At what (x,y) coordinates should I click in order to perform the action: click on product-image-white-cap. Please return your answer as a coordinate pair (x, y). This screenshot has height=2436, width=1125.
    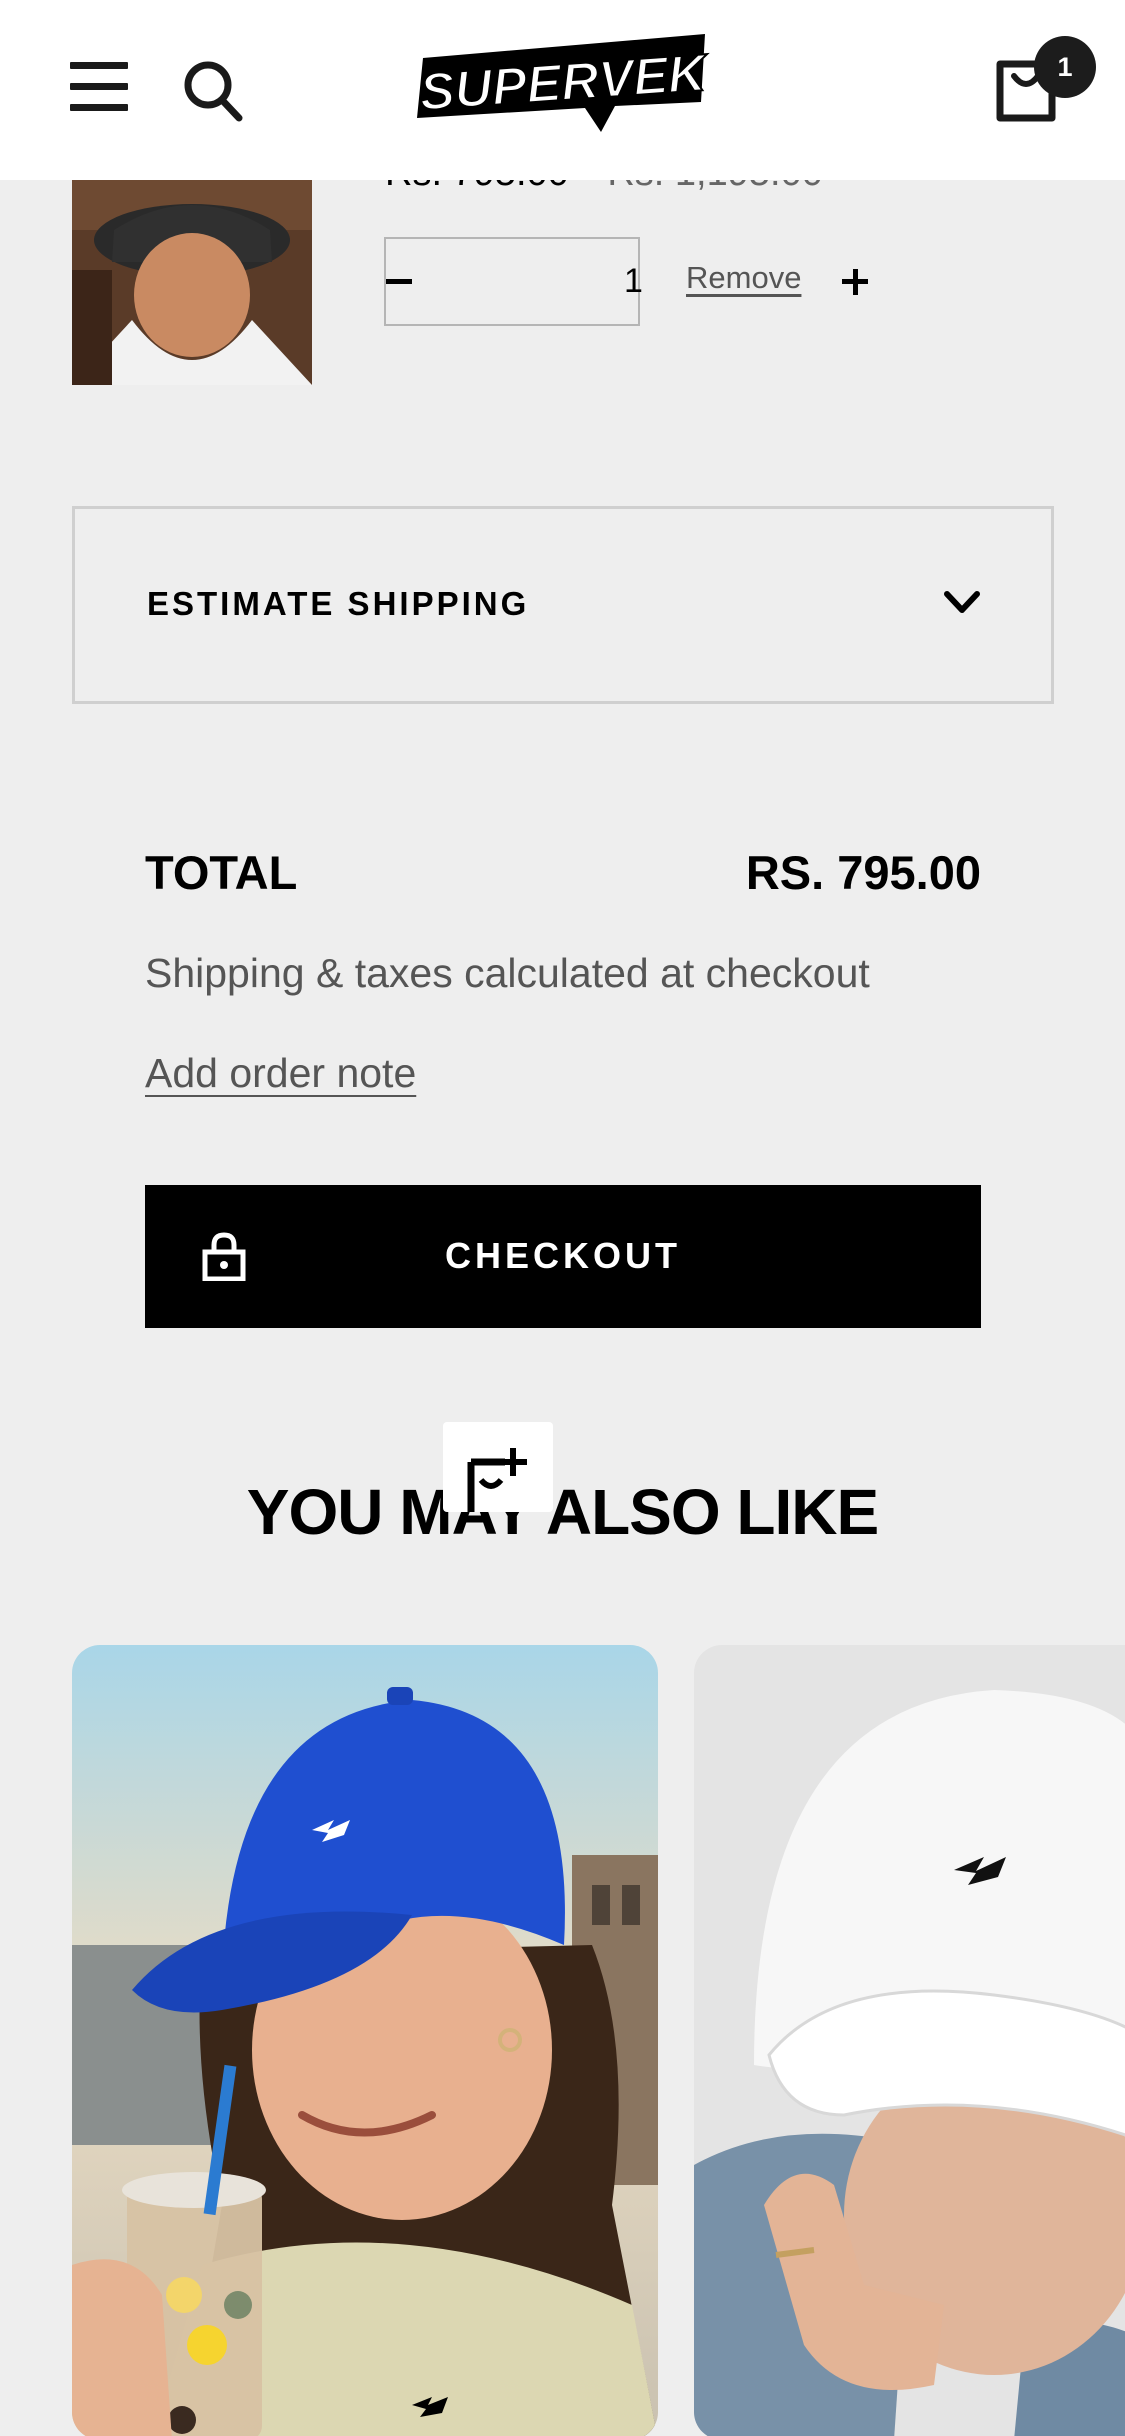
    Looking at the image, I should click on (909, 2040).